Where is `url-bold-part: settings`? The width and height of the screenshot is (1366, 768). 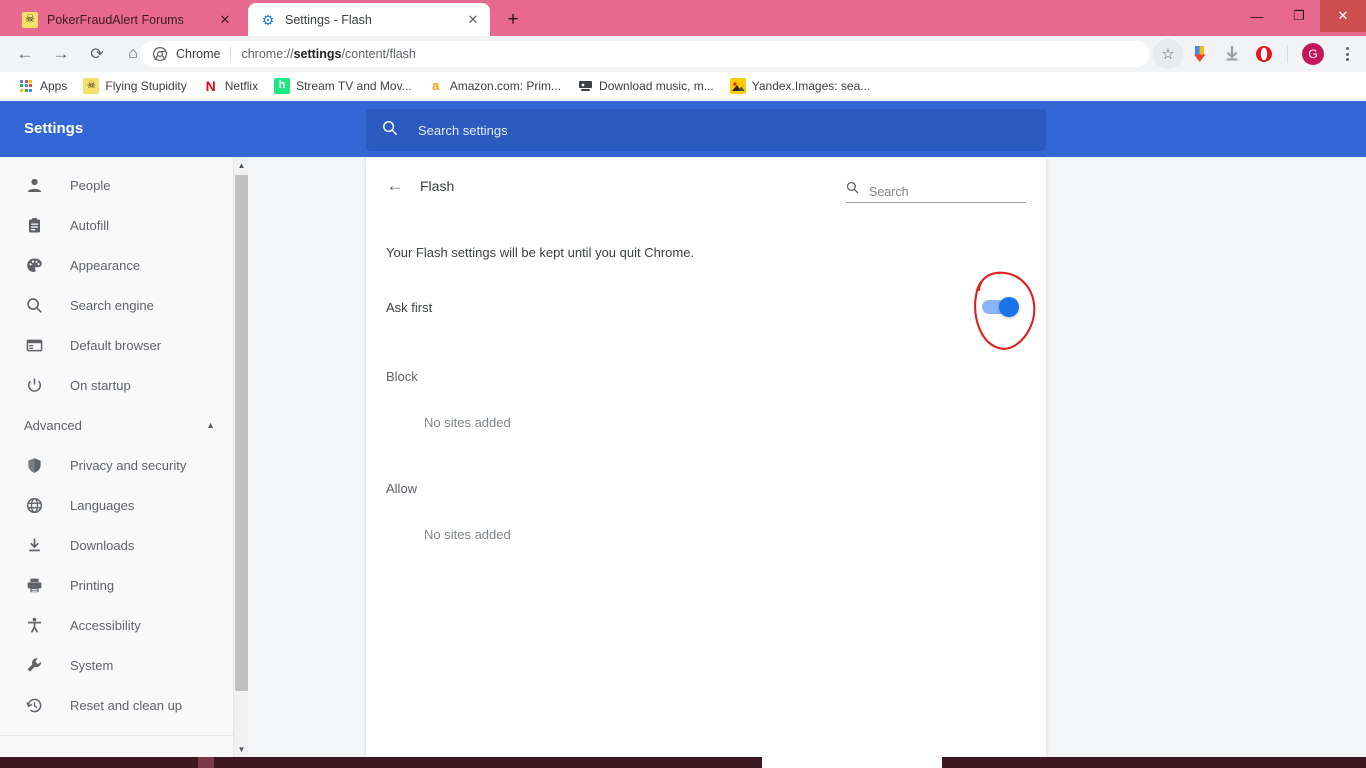 url-bold-part: settings is located at coordinates (317, 54).